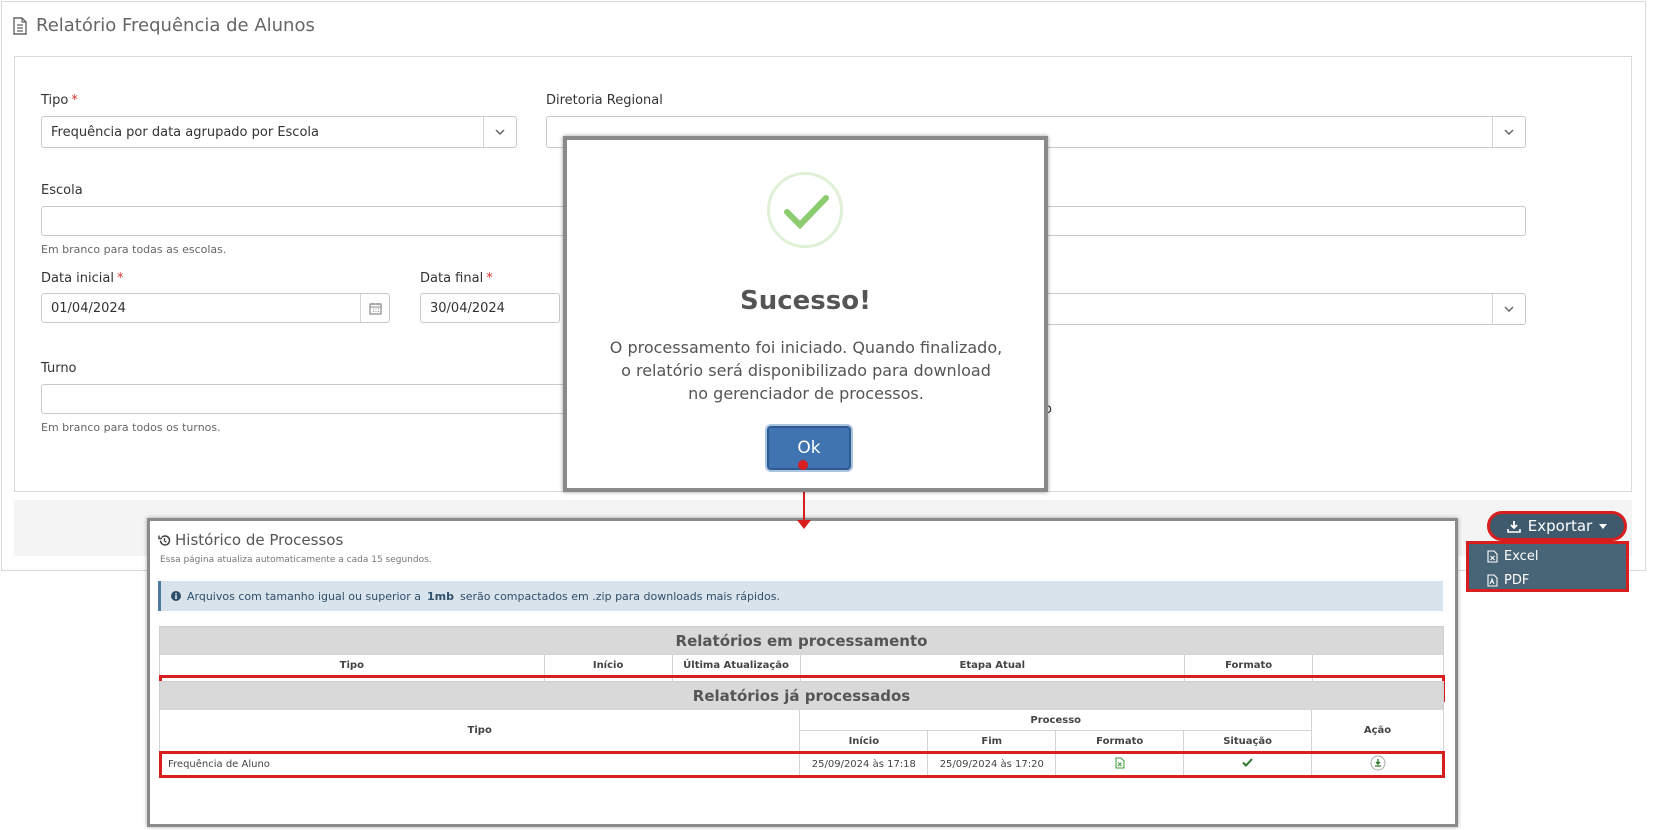 This screenshot has width=1659, height=830. What do you see at coordinates (803, 465) in the screenshot?
I see `annotation-connector-dot` at bounding box center [803, 465].